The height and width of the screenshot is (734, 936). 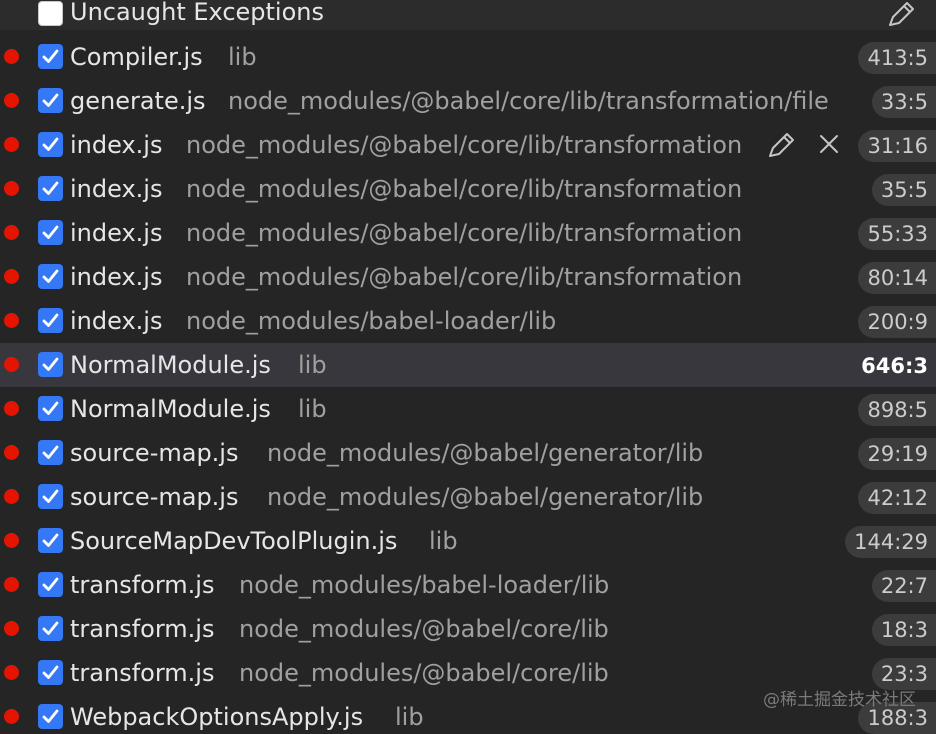 What do you see at coordinates (468, 409) in the screenshot?
I see `breakpoint-row: NormalModule.js lib 898:5` at bounding box center [468, 409].